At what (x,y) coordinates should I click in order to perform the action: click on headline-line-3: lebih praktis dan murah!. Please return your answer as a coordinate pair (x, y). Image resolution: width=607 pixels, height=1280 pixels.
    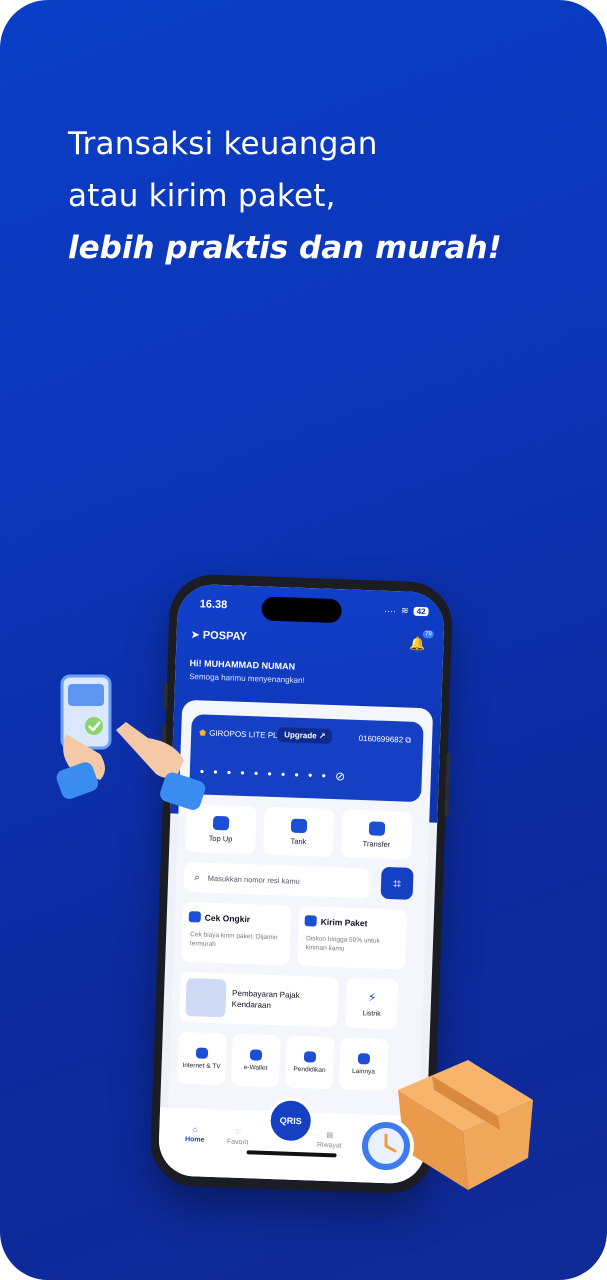
    Looking at the image, I should click on (285, 248).